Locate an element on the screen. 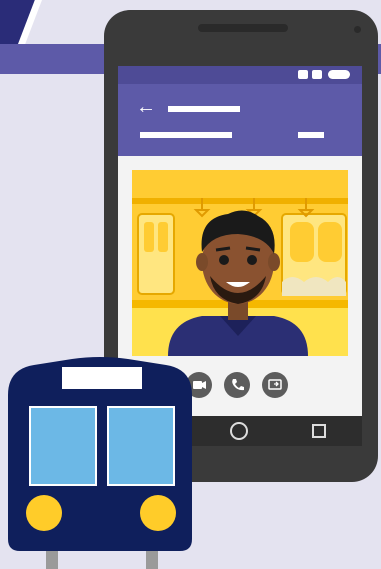 The image size is (381, 569). battery-icon is located at coordinates (339, 74).